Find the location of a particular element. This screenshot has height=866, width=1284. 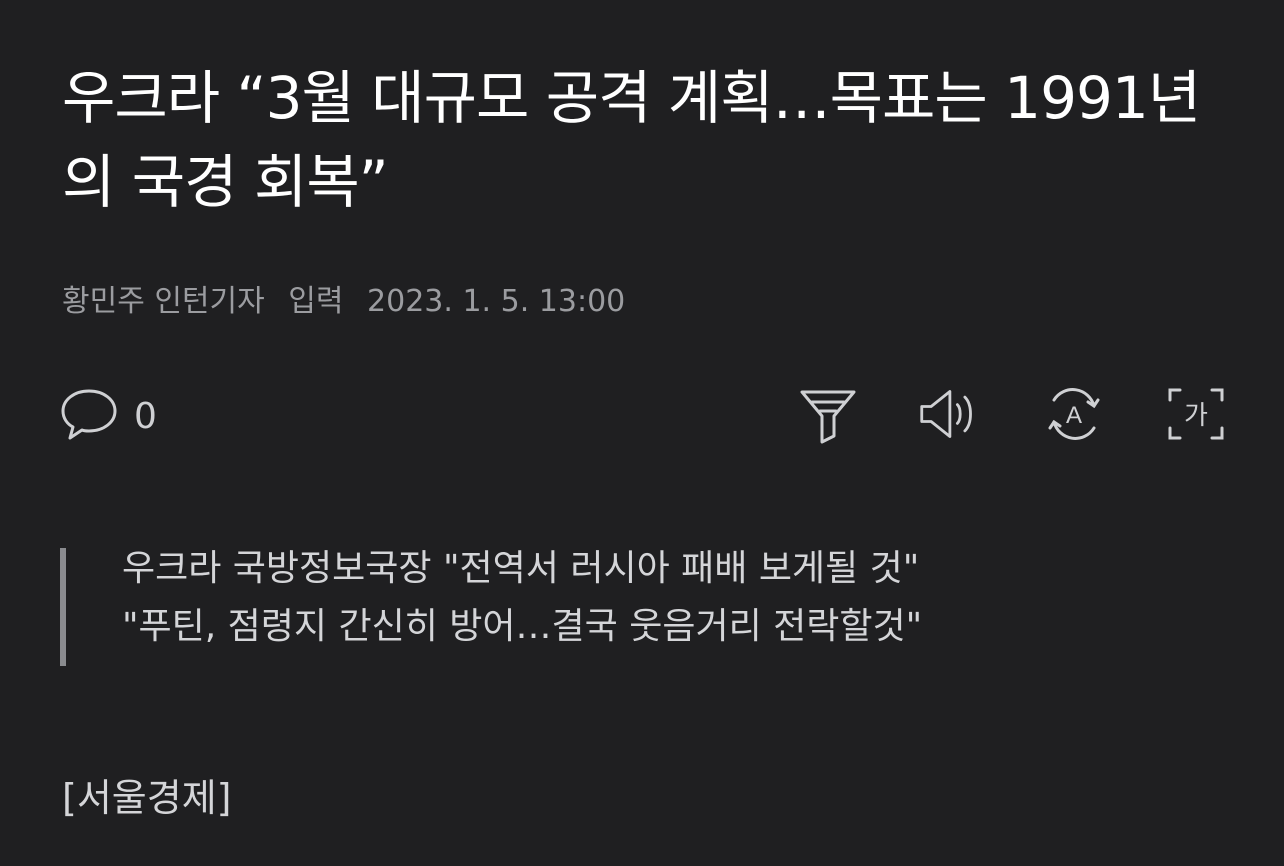

filter-icon is located at coordinates (828, 416).